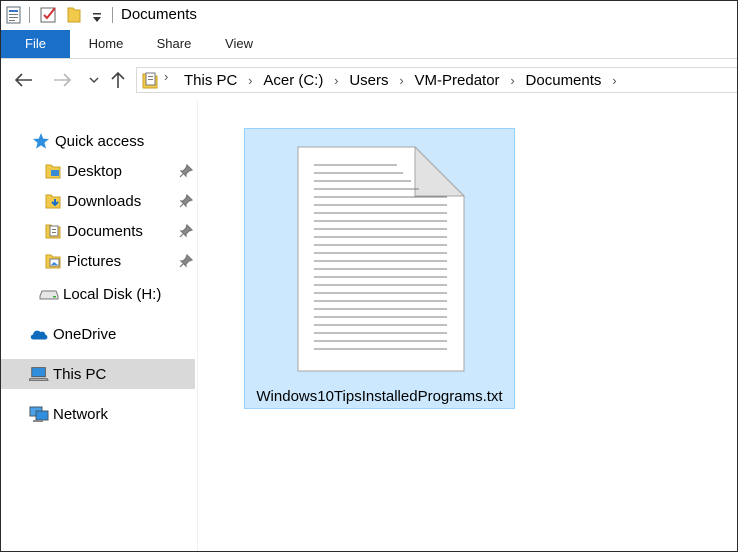 This screenshot has width=738, height=552. What do you see at coordinates (118, 80) in the screenshot?
I see `up-arrow-icon` at bounding box center [118, 80].